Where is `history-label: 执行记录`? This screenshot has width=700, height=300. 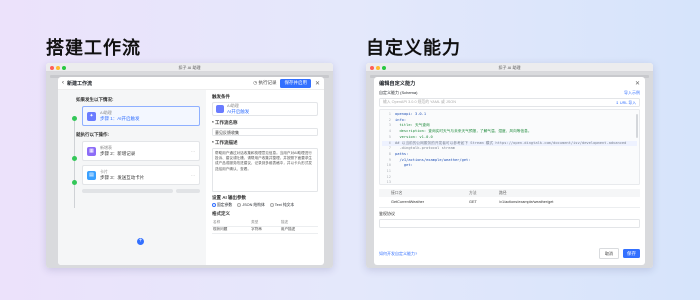 history-label: 执行记录 is located at coordinates (267, 82).